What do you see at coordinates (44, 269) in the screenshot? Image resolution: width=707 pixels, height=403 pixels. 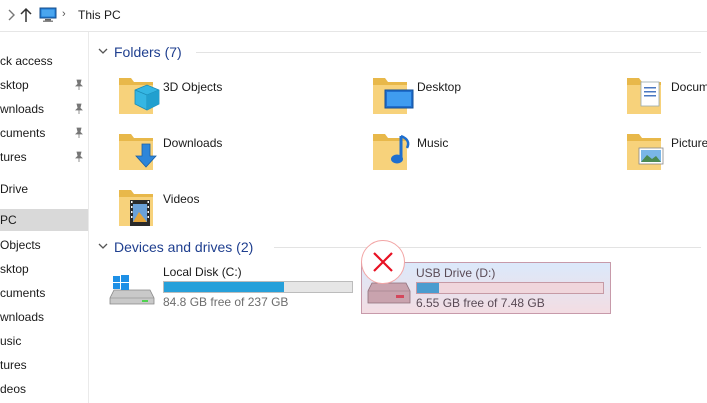 I see `sidebar-item-desktop-pc: sktop` at bounding box center [44, 269].